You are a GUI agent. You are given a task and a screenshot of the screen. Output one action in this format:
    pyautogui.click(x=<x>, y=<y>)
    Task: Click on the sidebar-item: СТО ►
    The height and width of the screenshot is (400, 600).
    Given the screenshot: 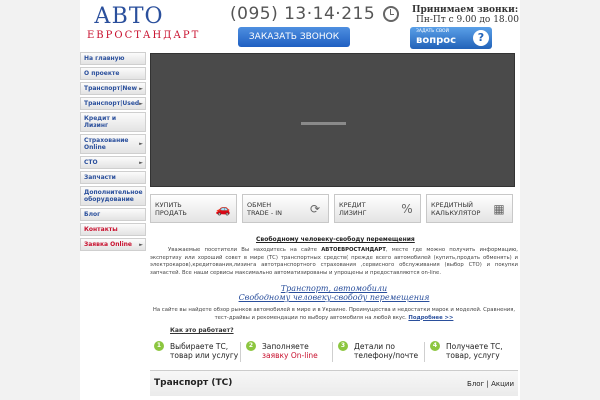 What is the action you would take?
    pyautogui.click(x=113, y=162)
    